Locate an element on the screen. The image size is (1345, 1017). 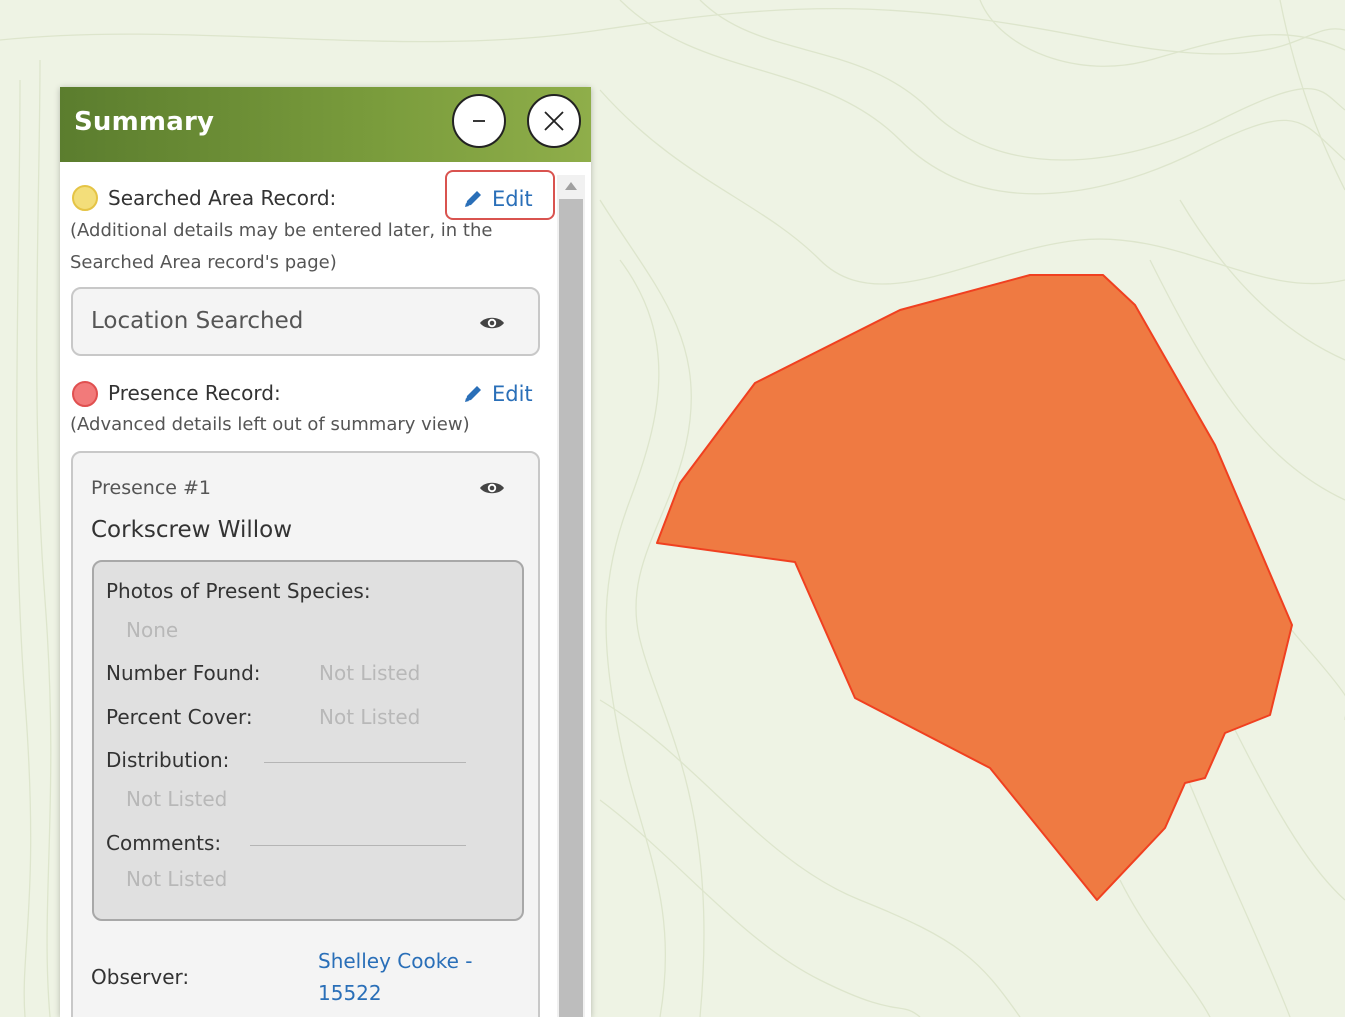
chevron-up-icon is located at coordinates (571, 186).